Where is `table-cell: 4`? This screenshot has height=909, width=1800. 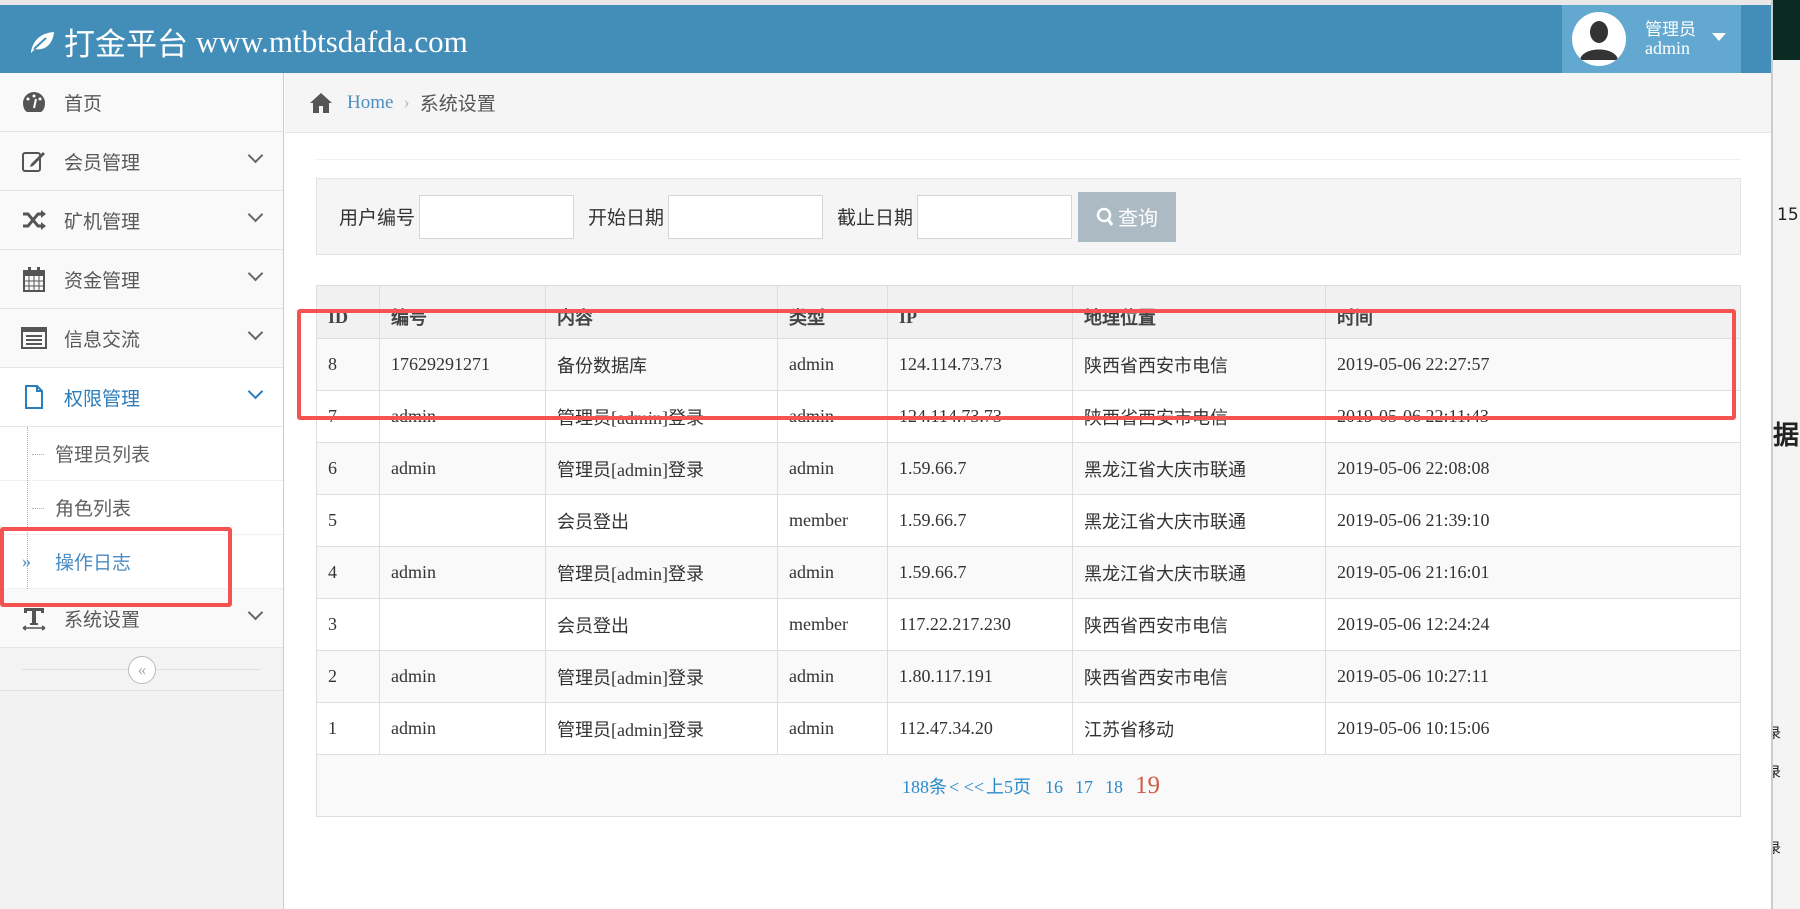
table-cell: 4 is located at coordinates (348, 572).